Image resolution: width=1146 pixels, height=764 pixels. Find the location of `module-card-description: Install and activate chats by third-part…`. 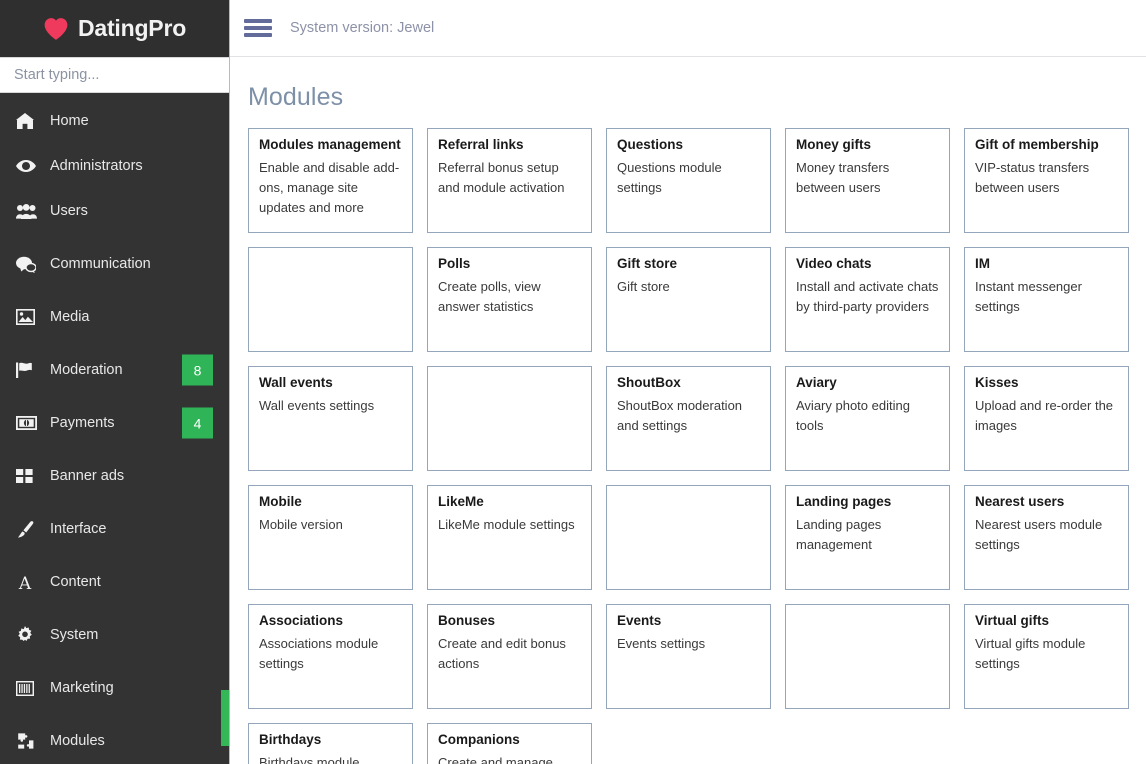

module-card-description: Install and activate chats by third-part… is located at coordinates (867, 297).